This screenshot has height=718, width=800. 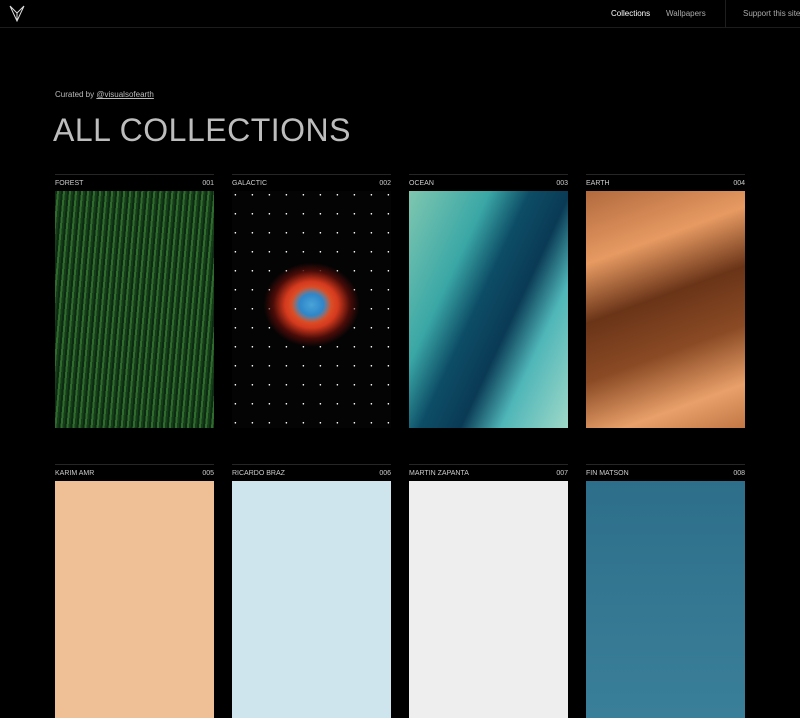 I want to click on card-name: FIN MATSON, so click(x=607, y=473).